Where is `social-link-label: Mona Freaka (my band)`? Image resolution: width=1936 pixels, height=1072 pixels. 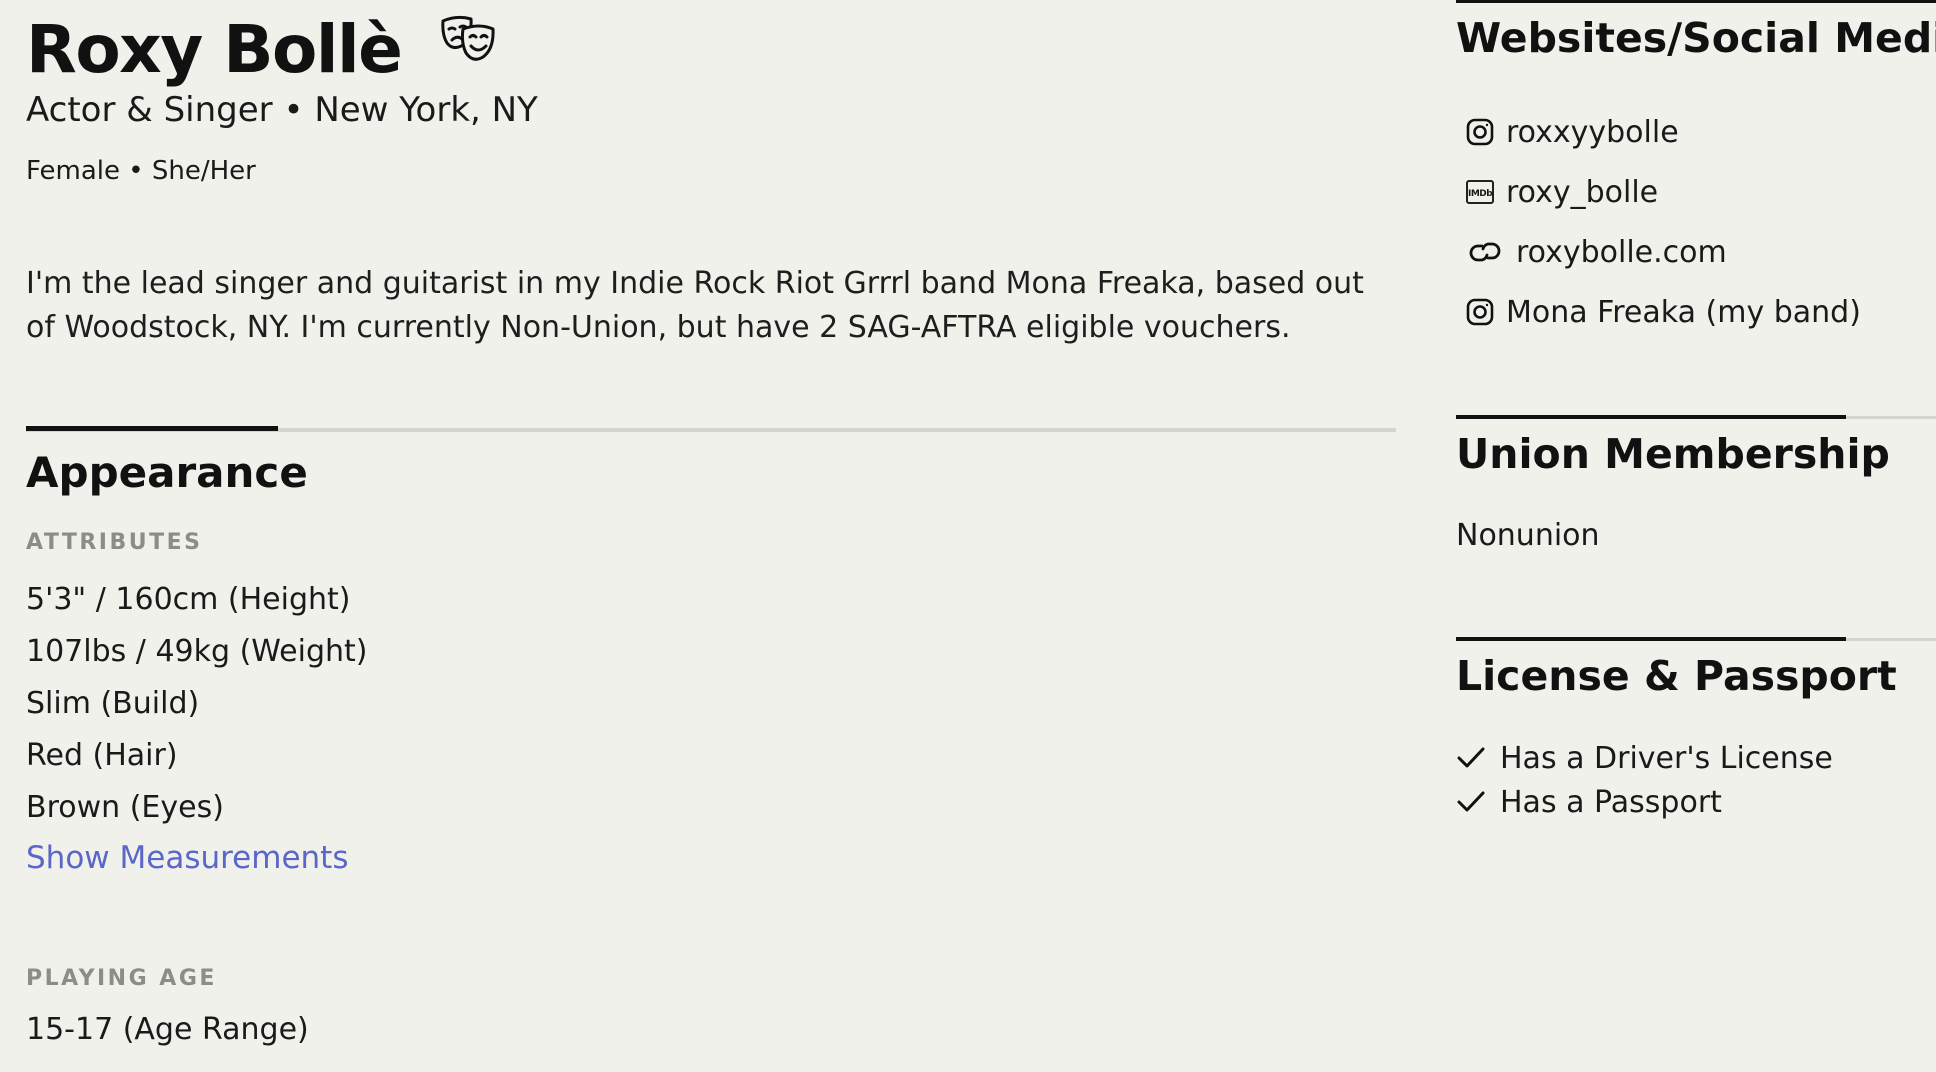 social-link-label: Mona Freaka (my band) is located at coordinates (1683, 312).